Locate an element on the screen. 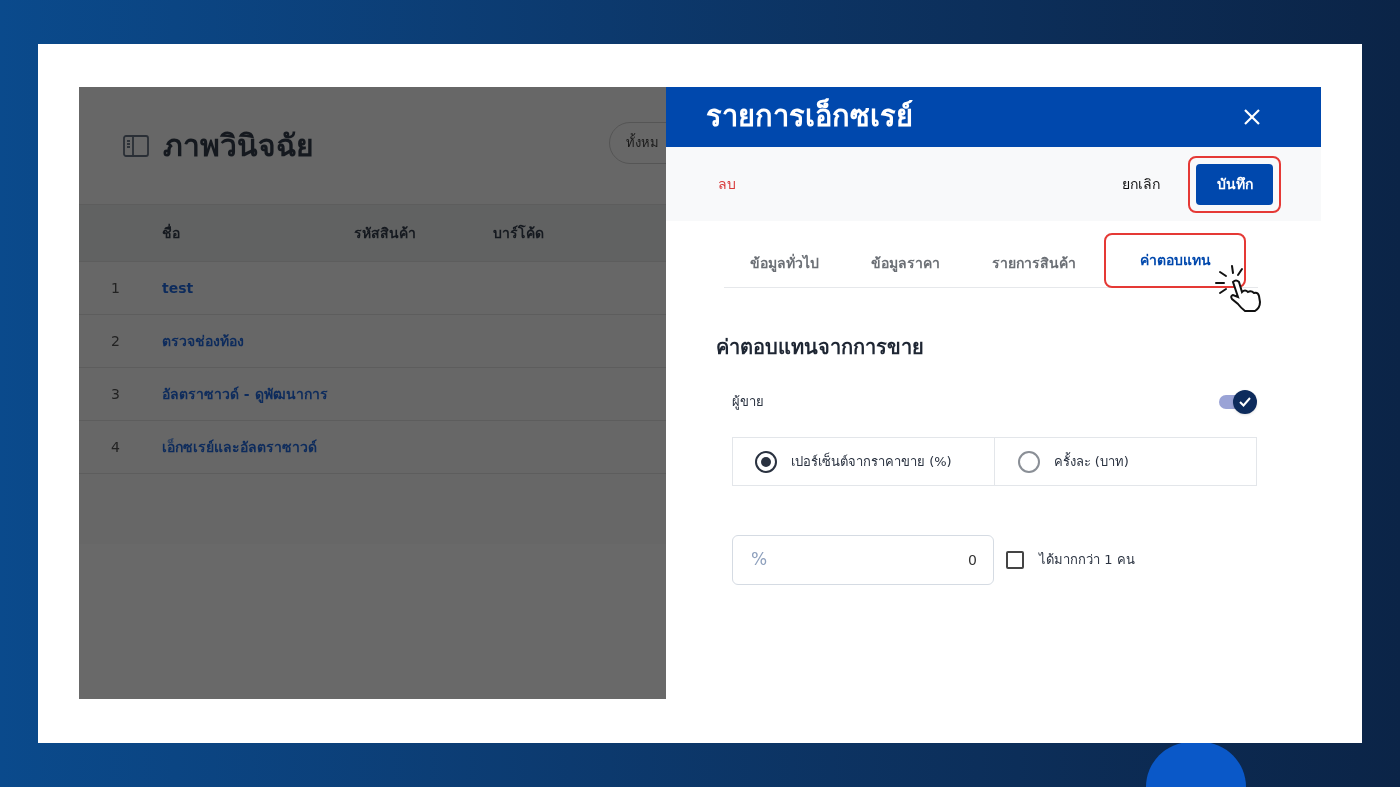  close-icon is located at coordinates (1252, 117).